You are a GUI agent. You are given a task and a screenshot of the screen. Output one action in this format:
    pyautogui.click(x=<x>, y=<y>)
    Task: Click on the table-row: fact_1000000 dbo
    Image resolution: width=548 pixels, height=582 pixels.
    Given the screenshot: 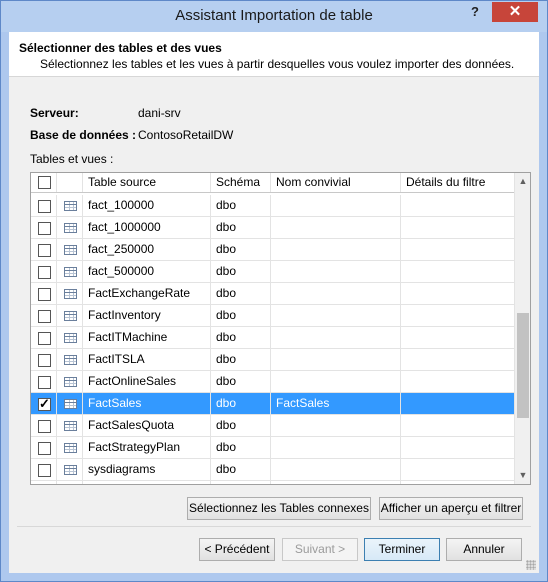 What is the action you would take?
    pyautogui.click(x=272, y=228)
    